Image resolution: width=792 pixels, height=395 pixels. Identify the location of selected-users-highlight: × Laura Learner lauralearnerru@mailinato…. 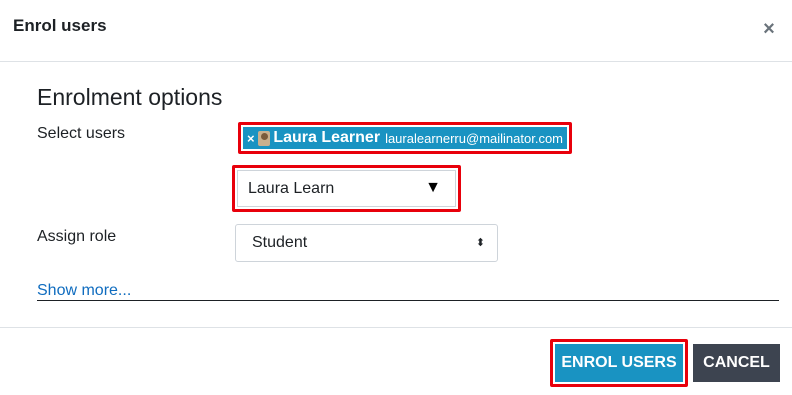
(405, 138).